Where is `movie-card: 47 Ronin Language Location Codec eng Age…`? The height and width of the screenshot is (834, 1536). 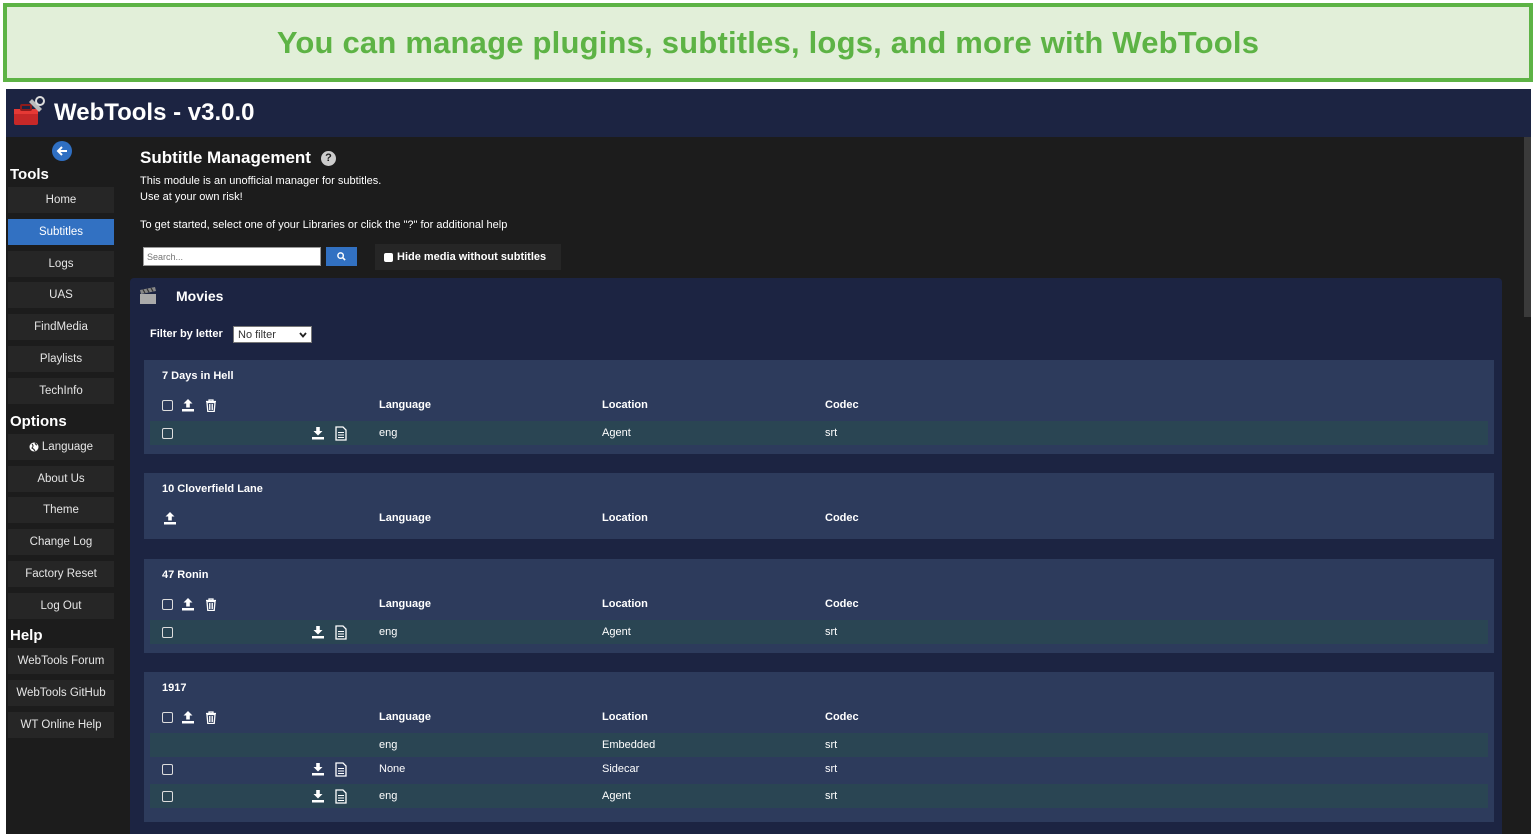 movie-card: 47 Ronin Language Location Codec eng Age… is located at coordinates (819, 606).